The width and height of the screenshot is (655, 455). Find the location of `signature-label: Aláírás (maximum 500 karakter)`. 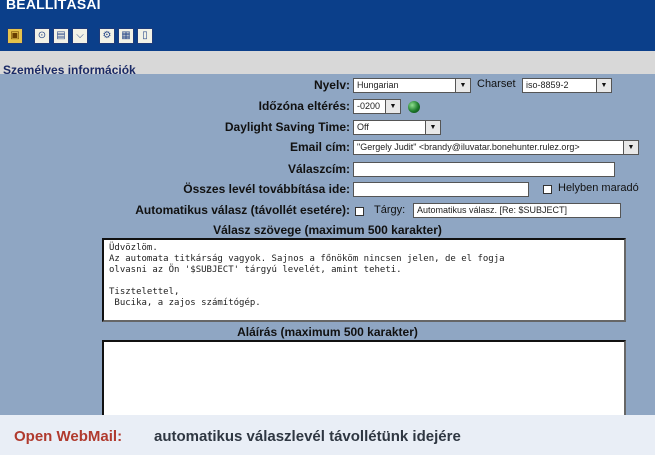

signature-label: Aláírás (maximum 500 karakter) is located at coordinates (327, 332).